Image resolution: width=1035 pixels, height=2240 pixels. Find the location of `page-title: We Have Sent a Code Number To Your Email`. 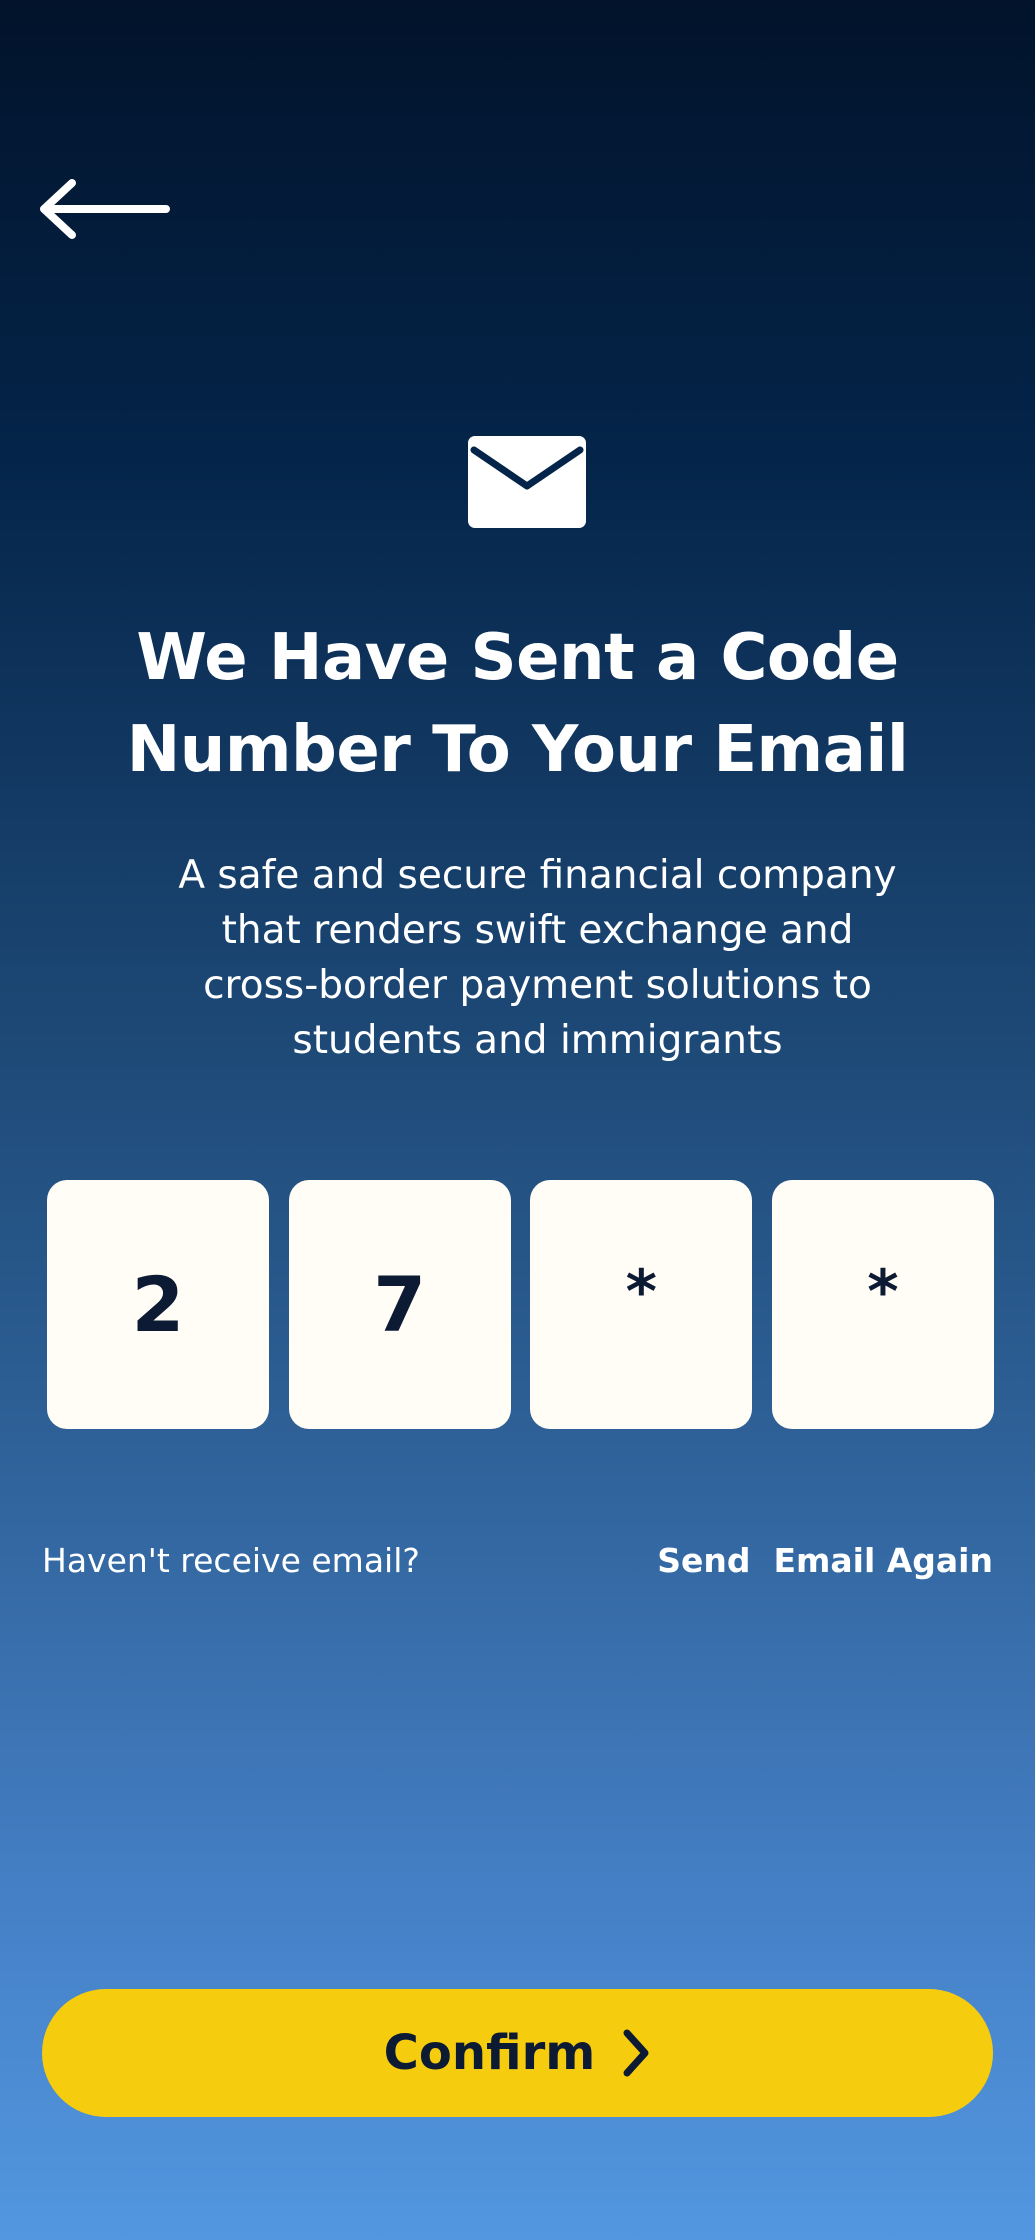

page-title: We Have Sent a Code Number To Your Email is located at coordinates (517, 704).